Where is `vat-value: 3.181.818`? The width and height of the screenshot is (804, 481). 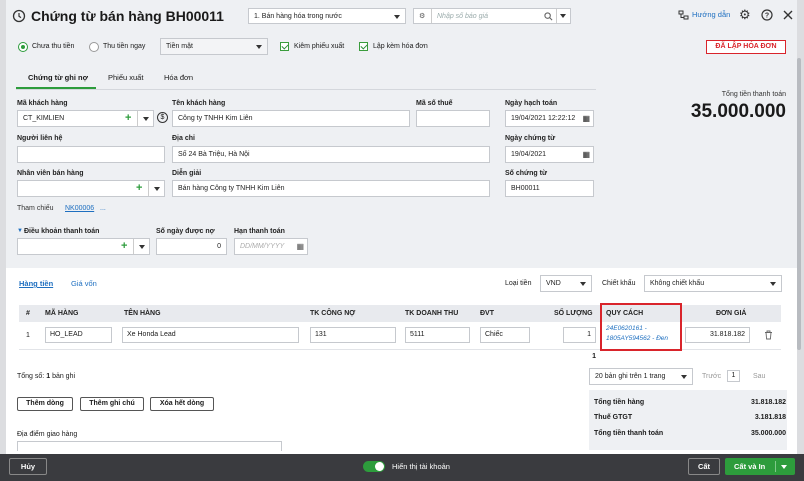
vat-value: 3.181.818 is located at coordinates (770, 417).